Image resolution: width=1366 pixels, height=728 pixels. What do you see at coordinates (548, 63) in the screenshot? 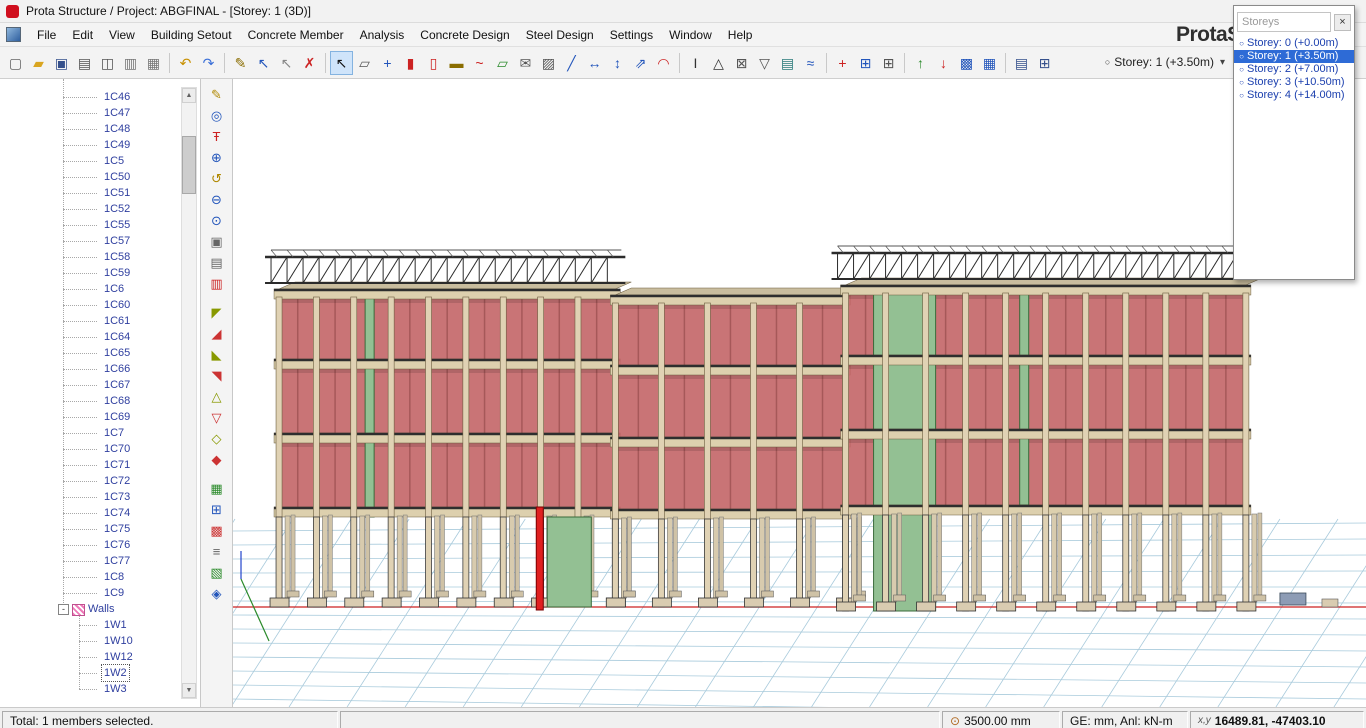
I see `hatch-tool-icon: ▨` at bounding box center [548, 63].